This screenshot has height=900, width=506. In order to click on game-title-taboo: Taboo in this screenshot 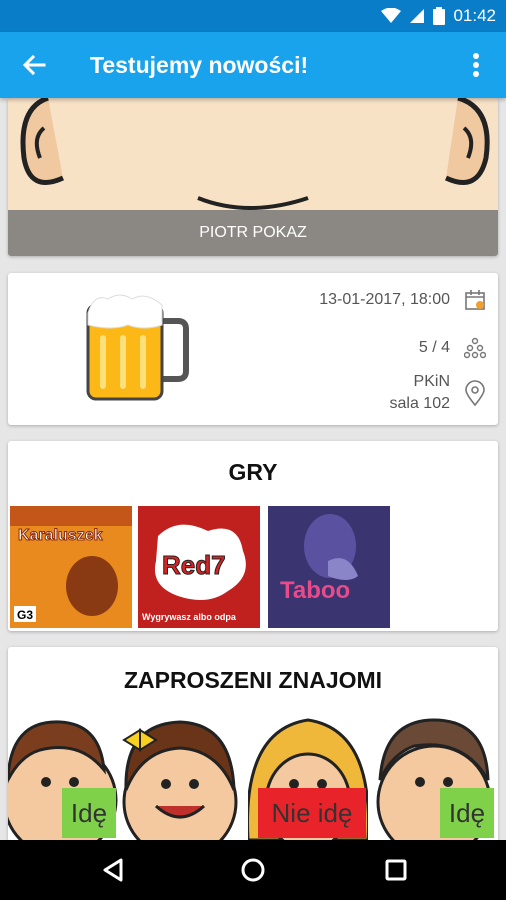, I will do `click(315, 590)`.